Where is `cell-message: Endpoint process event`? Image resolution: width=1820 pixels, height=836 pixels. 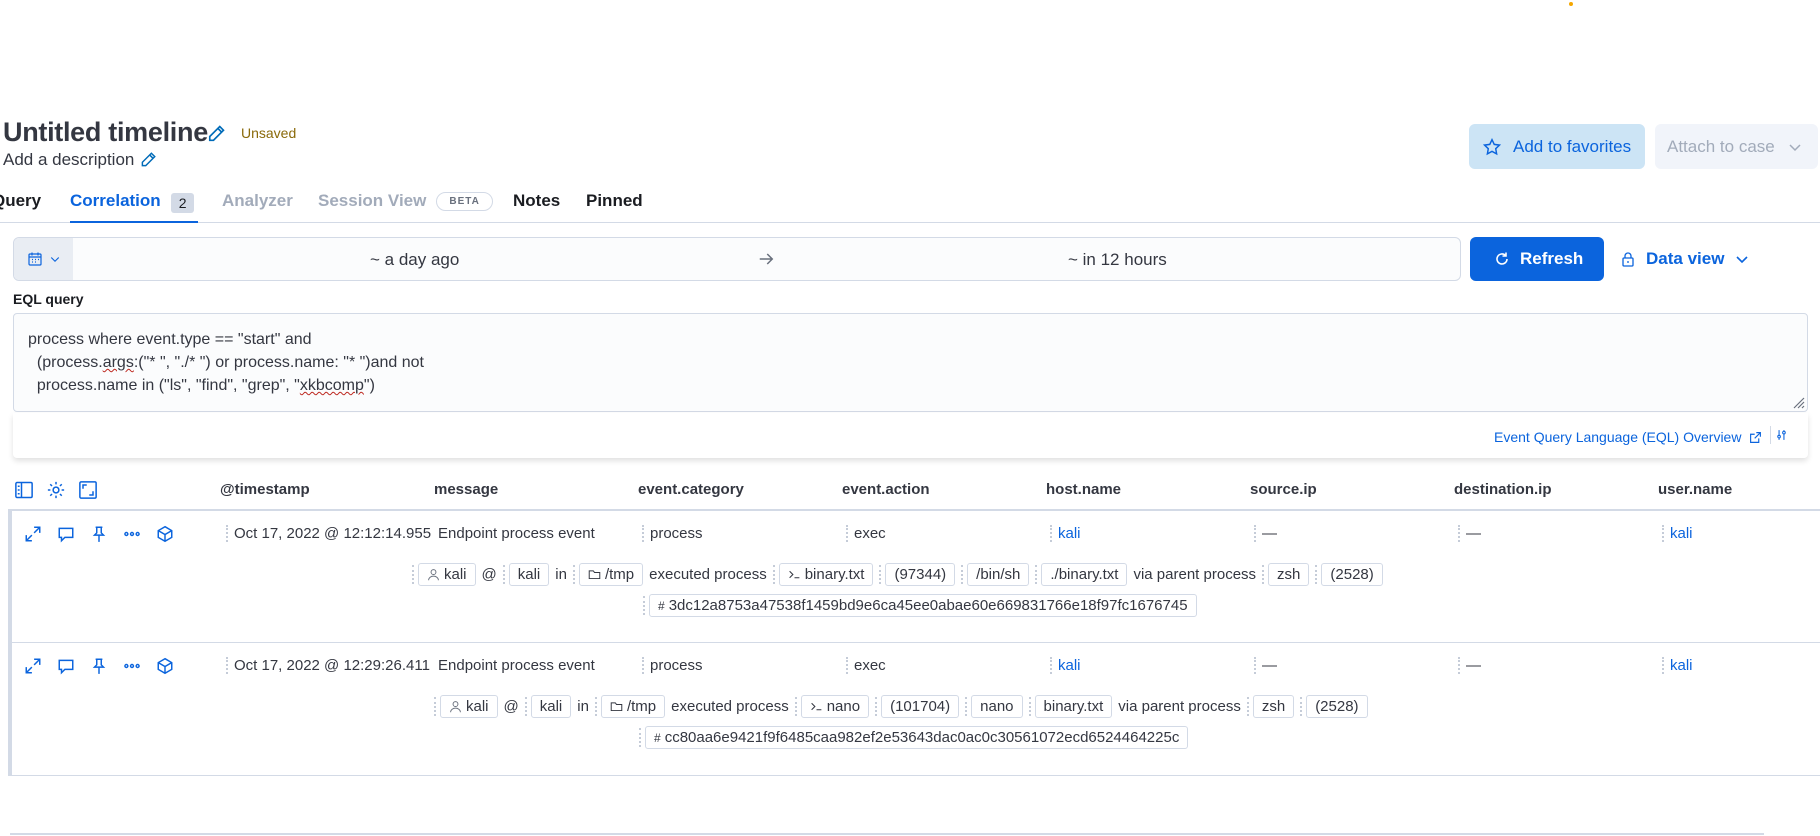
cell-message: Endpoint process event is located at coordinates (516, 533).